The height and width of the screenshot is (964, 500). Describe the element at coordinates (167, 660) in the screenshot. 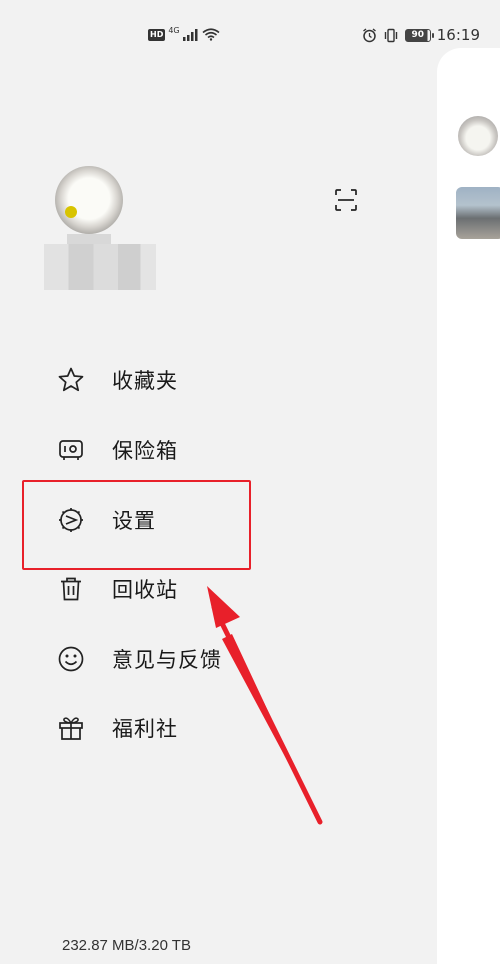

I see `menu-label-feedback: 意见与反馈` at that location.